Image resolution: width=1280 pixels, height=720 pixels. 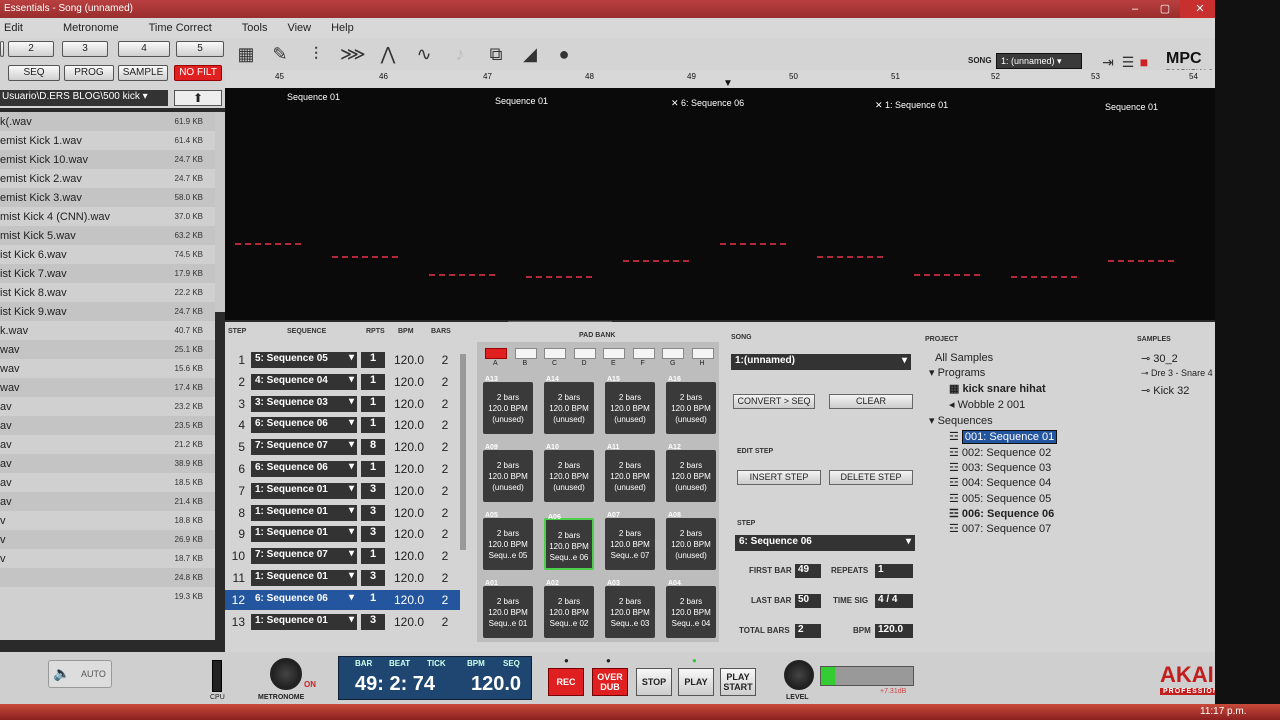 What do you see at coordinates (871, 401) in the screenshot?
I see `clear-button: CLEAR` at bounding box center [871, 401].